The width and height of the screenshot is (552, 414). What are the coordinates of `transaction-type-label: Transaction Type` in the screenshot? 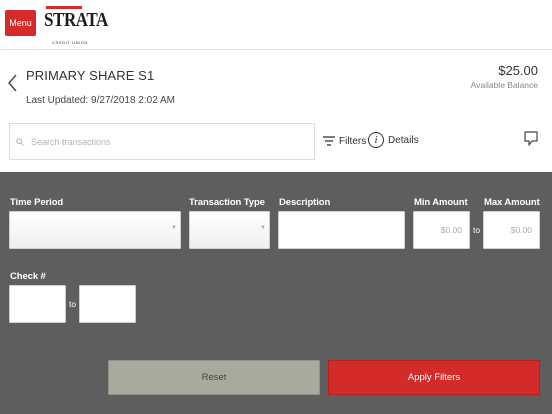 It's located at (227, 202).